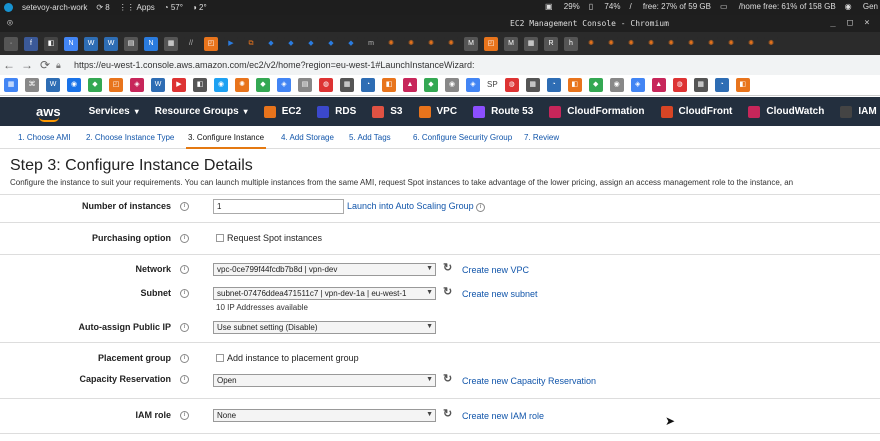  I want to click on bookmark-icon: ▲, so click(658, 85).